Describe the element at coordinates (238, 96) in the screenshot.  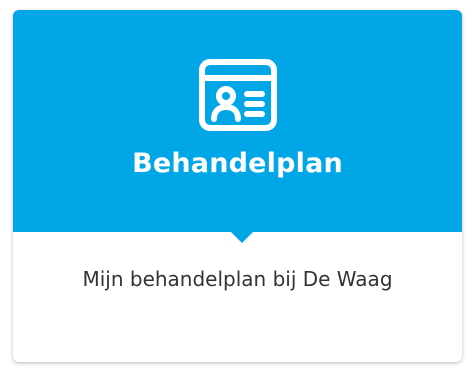
I see `id-card-icon` at that location.